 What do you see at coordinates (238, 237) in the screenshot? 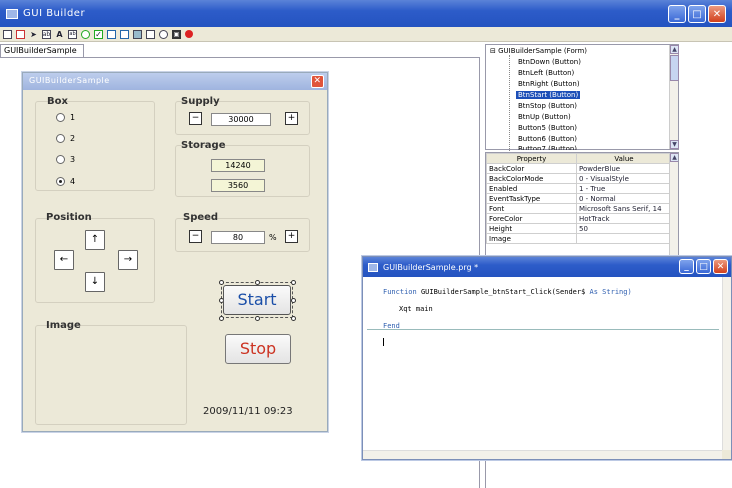
I see `speed-value-field: 80` at bounding box center [238, 237].